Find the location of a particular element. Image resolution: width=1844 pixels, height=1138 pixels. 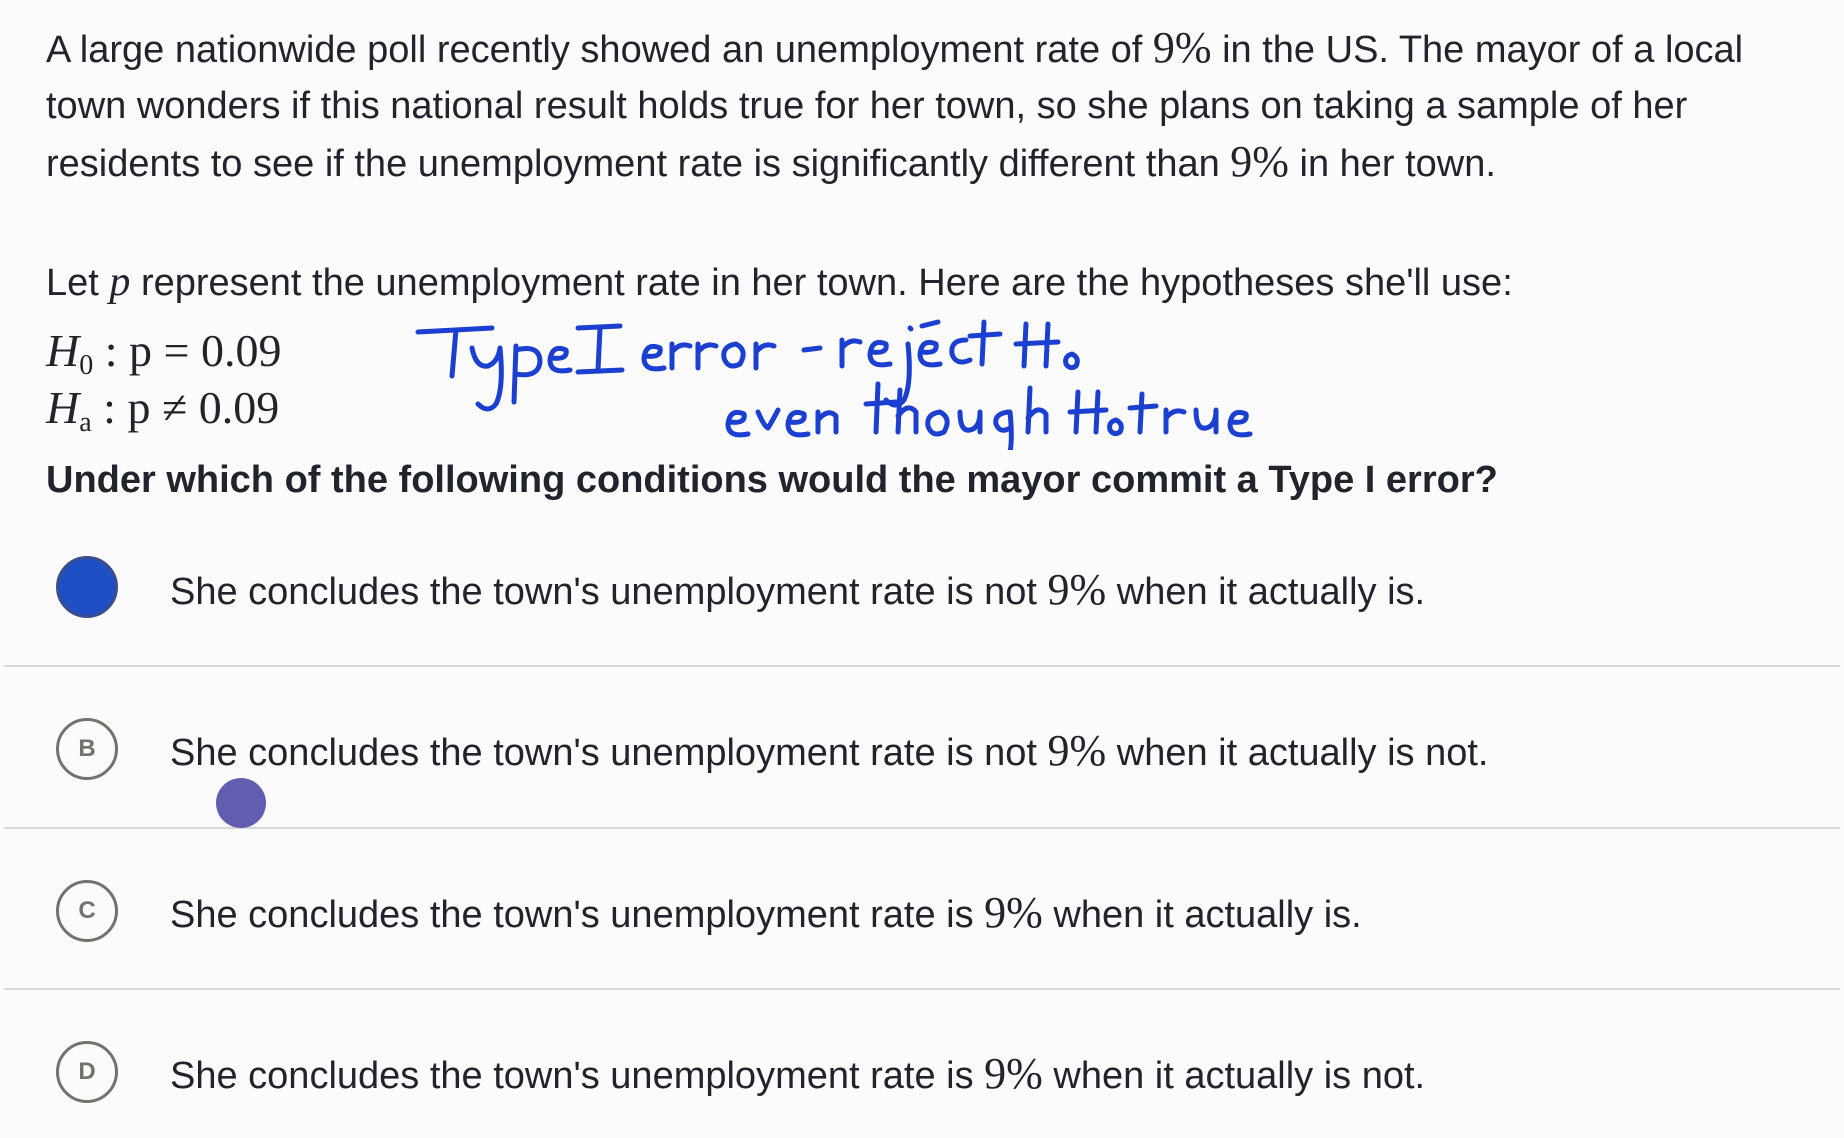

choice-c-text-after: when it actually is. is located at coordinates (1202, 915).